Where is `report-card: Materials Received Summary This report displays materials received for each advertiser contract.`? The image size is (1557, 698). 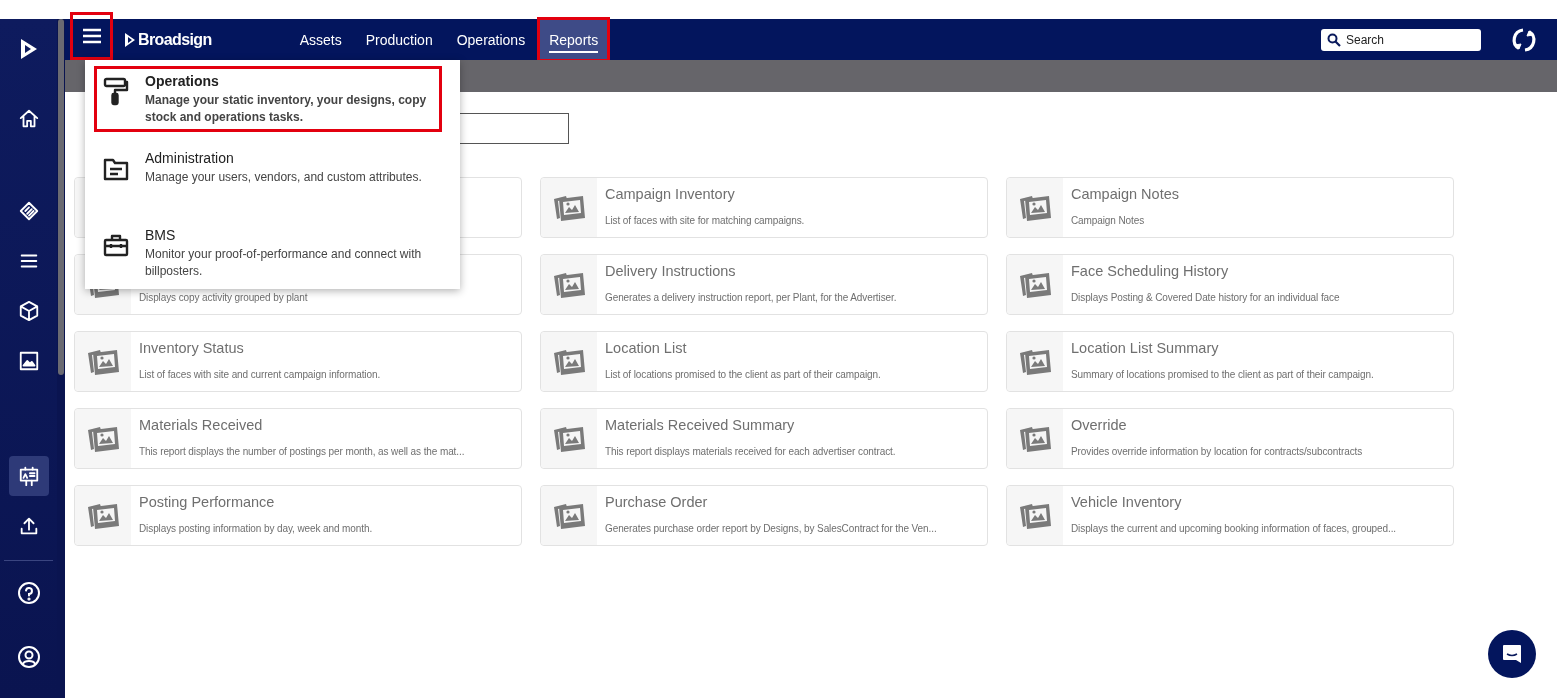
report-card: Materials Received Summary This report displays materials received for each advertiser contract. is located at coordinates (764, 438).